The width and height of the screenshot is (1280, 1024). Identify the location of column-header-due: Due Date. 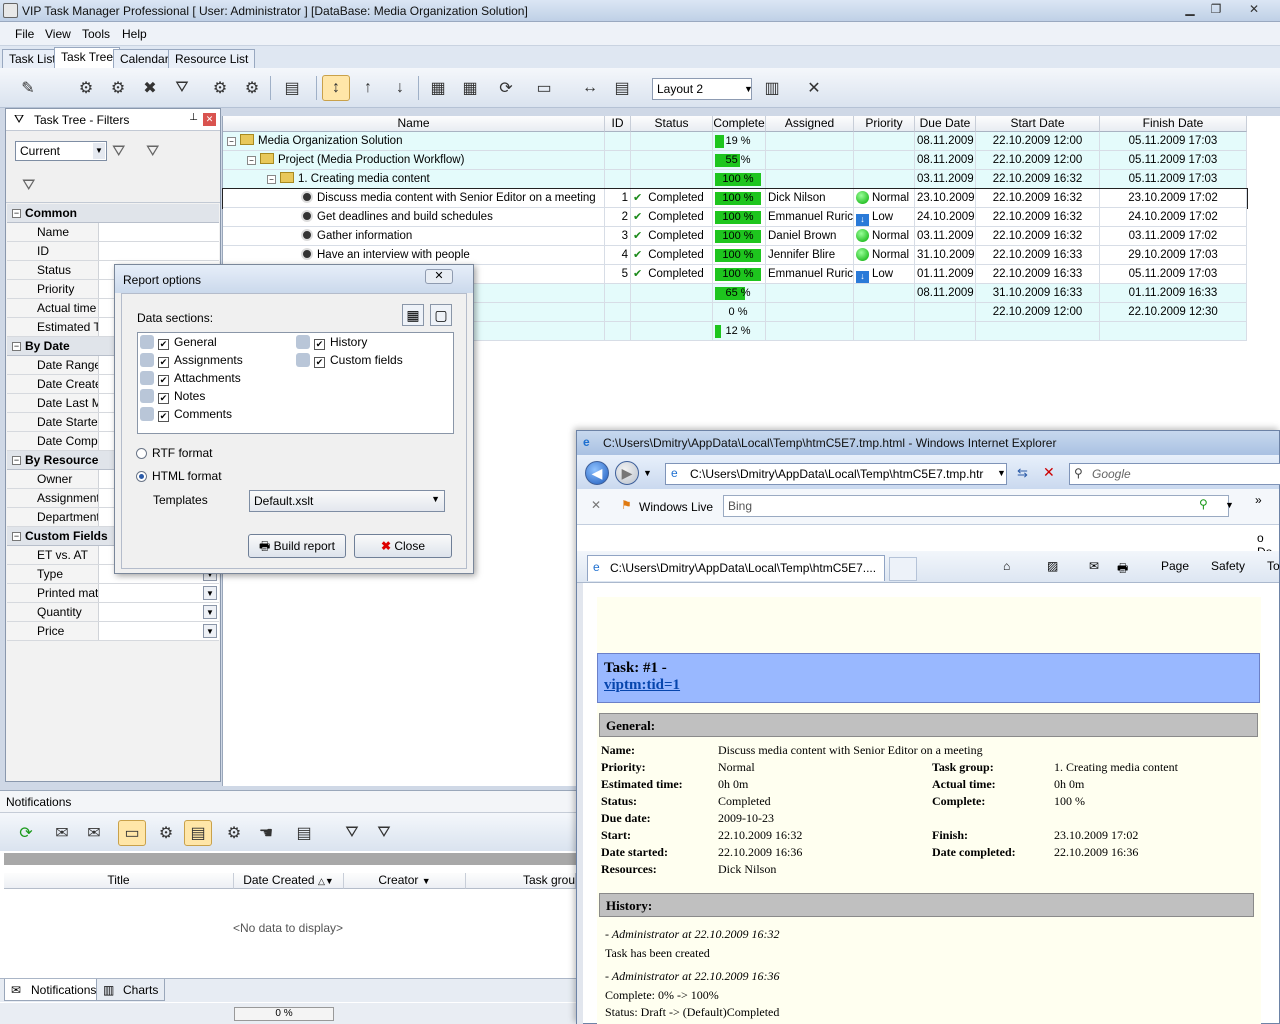
(945, 124).